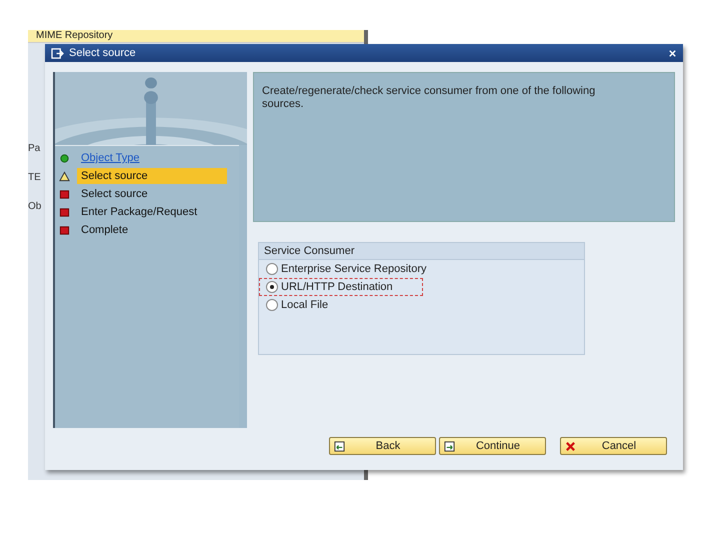  What do you see at coordinates (152, 212) in the screenshot?
I see `step-item: Enter Package/Request` at bounding box center [152, 212].